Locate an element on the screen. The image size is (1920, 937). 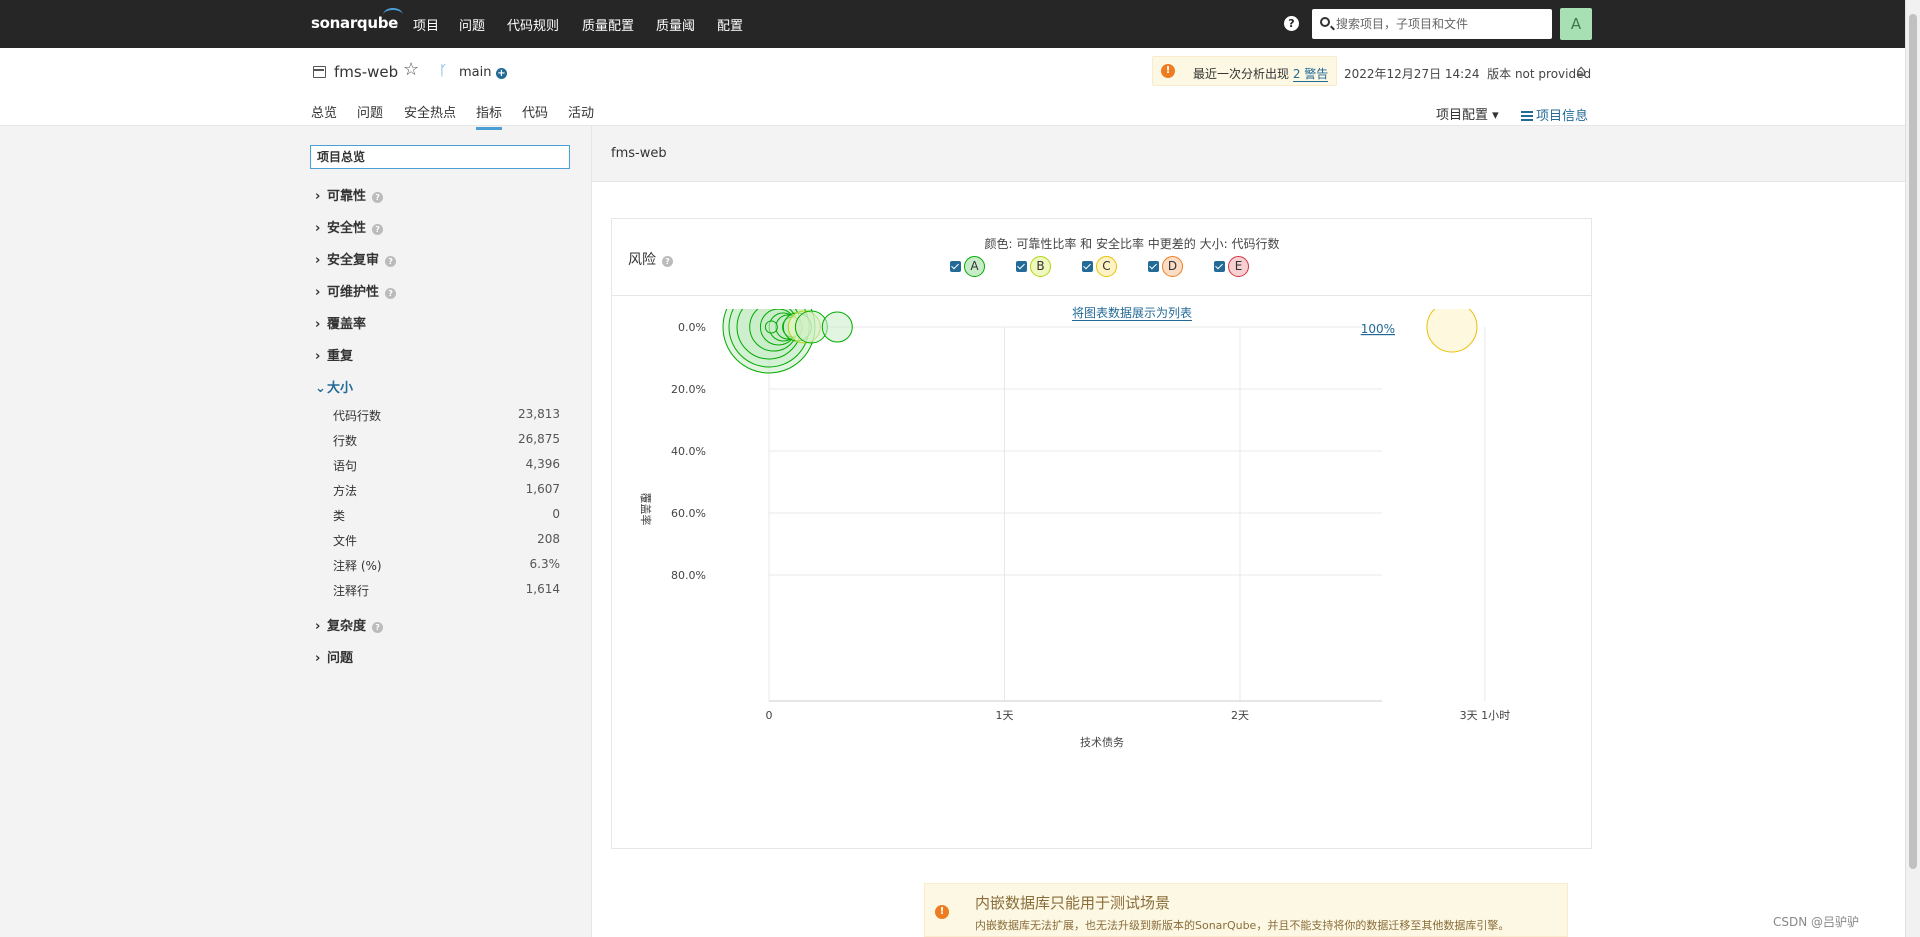
risk-title: 风险? is located at coordinates (650, 259).